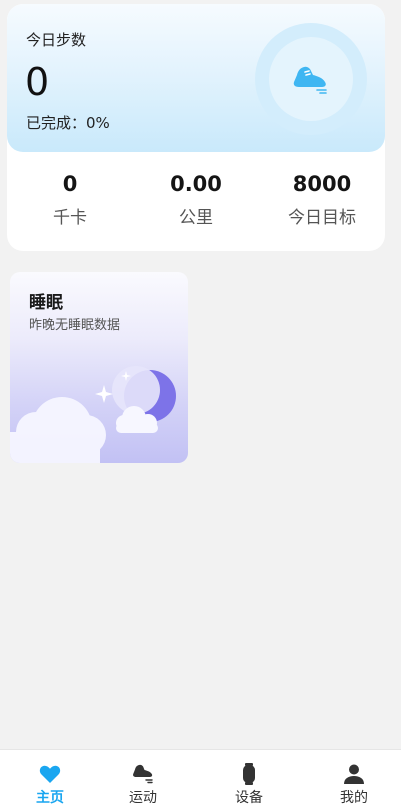  I want to click on stat-calories-label: 千卡, so click(70, 218).